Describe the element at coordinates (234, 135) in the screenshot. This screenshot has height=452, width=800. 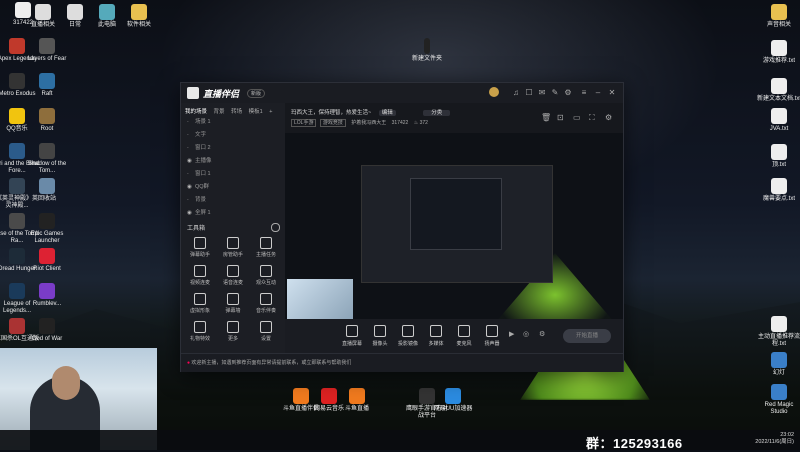
I see `scene-item: · 文字` at that location.